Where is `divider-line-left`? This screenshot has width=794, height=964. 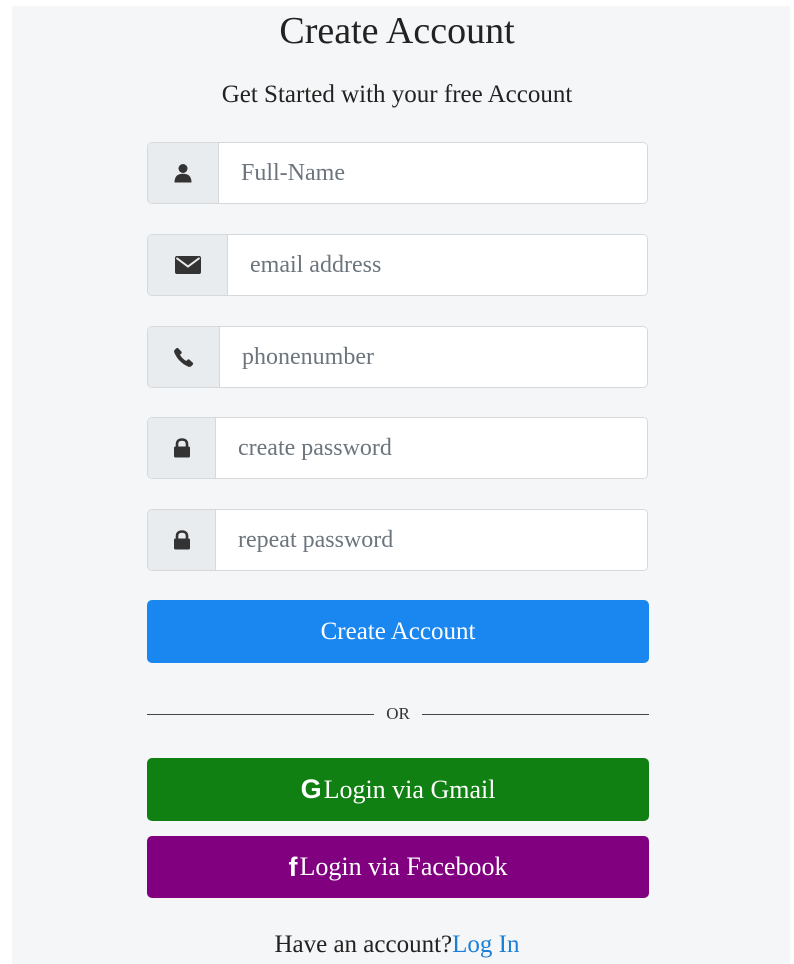
divider-line-left is located at coordinates (261, 714).